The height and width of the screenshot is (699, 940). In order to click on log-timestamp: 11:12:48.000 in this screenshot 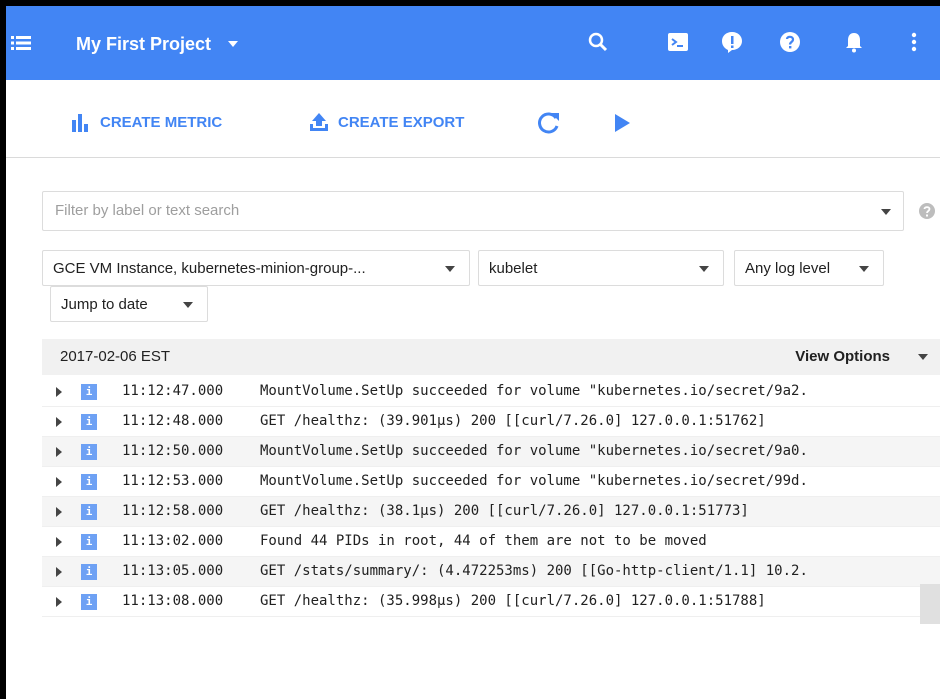, I will do `click(173, 421)`.